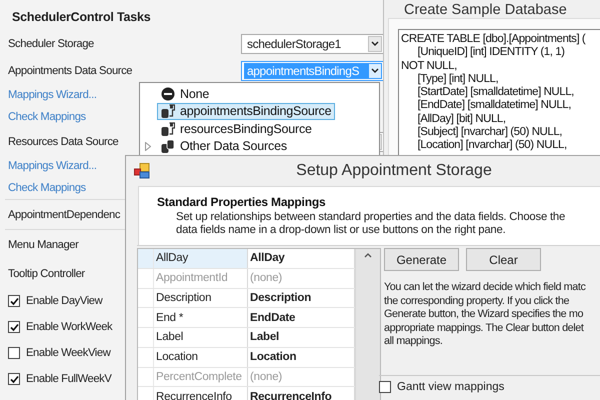 Image resolution: width=600 pixels, height=400 pixels. Describe the element at coordinates (301, 298) in the screenshot. I see `field-cell: Description` at that location.